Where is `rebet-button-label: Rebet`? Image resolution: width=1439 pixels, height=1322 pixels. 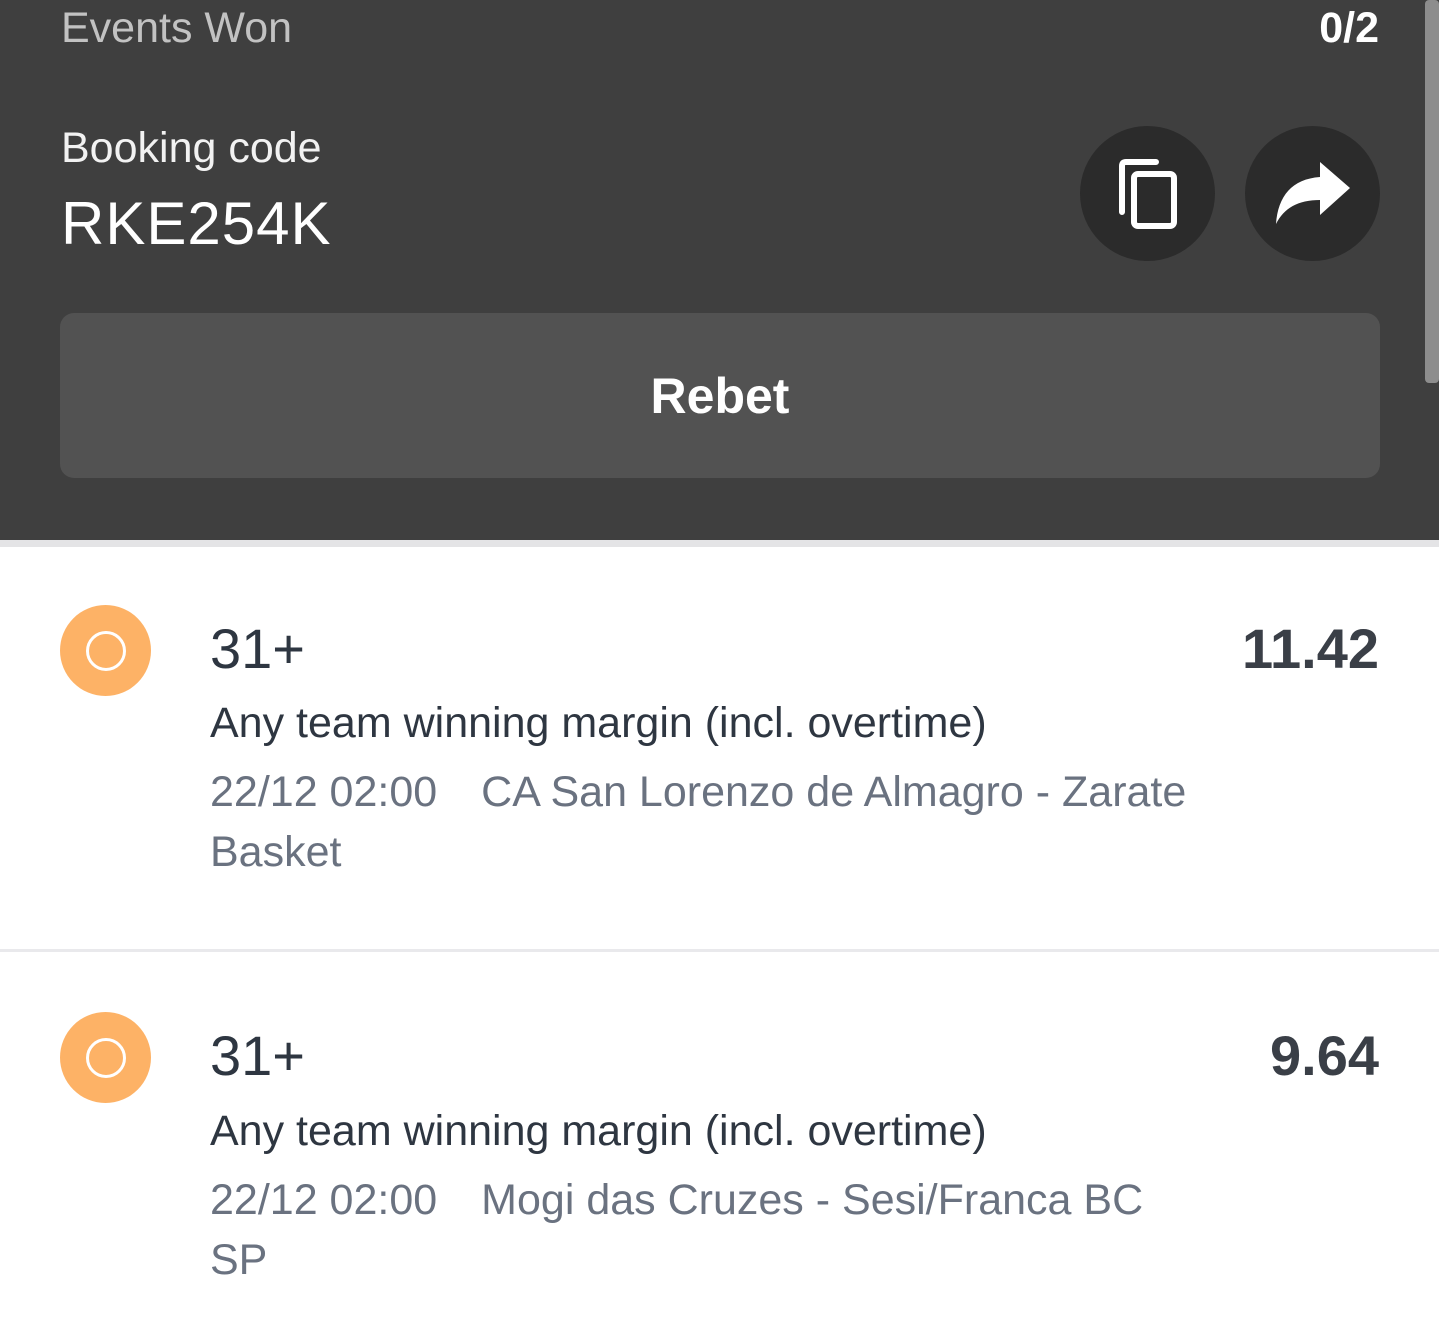
rebet-button-label: Rebet is located at coordinates (720, 395).